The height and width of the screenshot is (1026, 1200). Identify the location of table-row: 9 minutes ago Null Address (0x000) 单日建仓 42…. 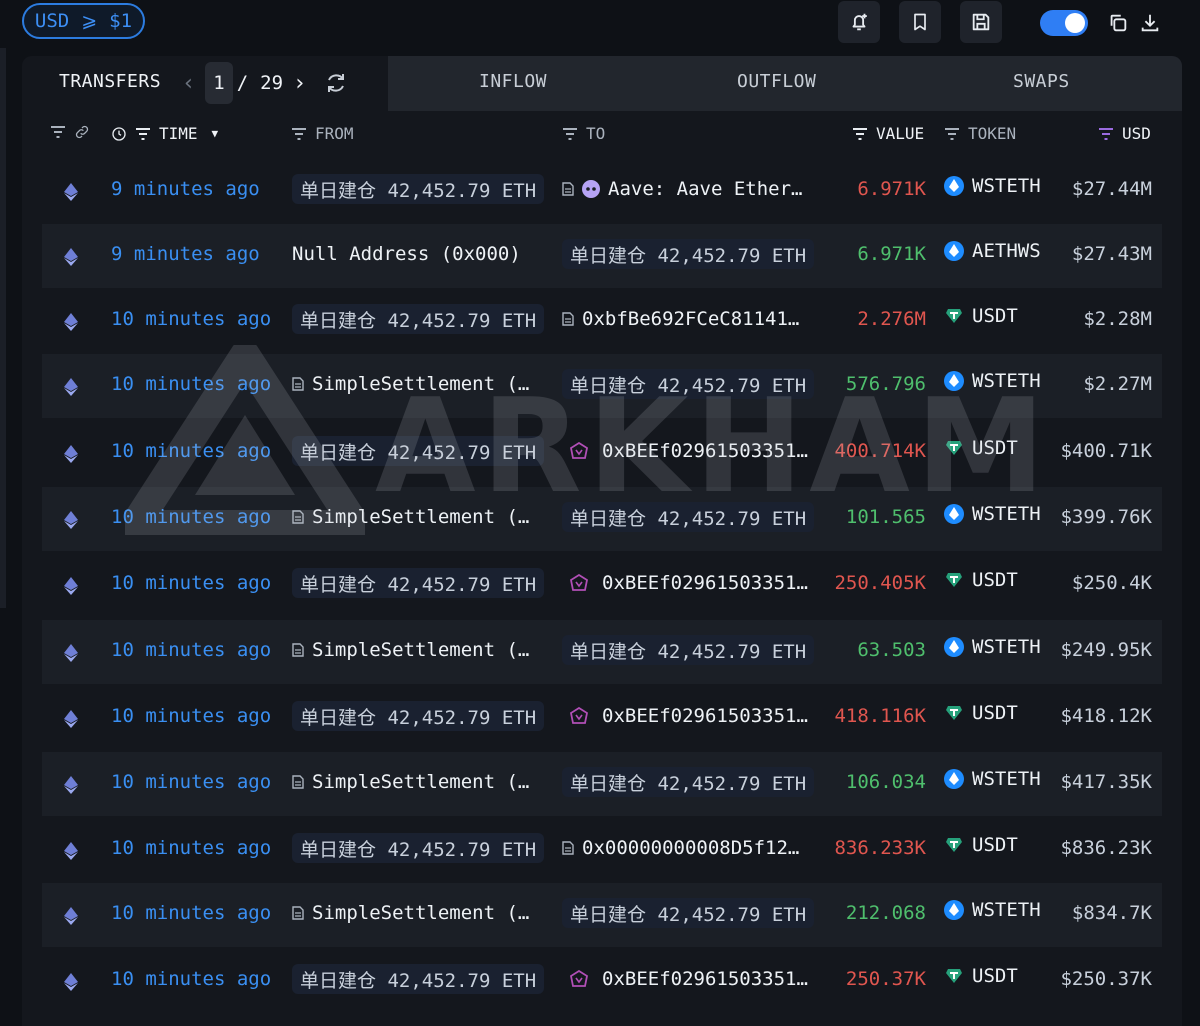
(602, 256).